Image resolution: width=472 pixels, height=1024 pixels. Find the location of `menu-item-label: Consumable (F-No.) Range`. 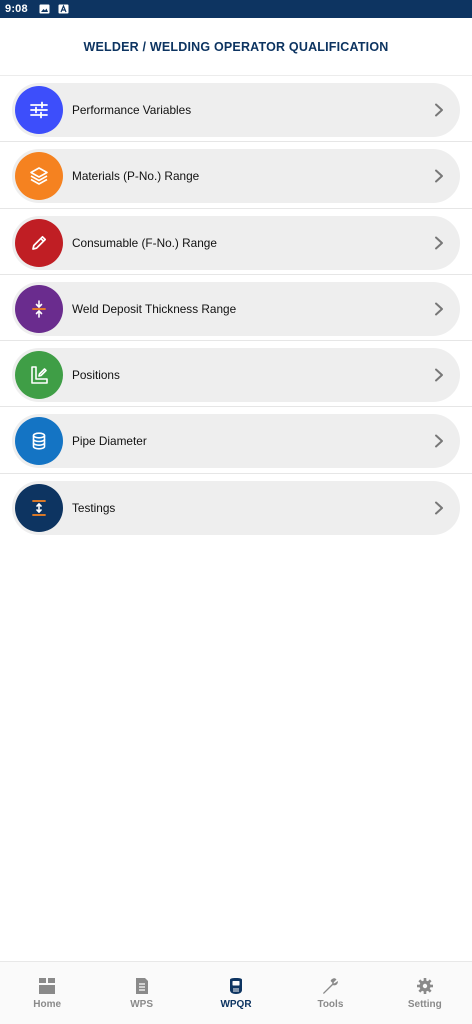

menu-item-label: Consumable (F-No.) Range is located at coordinates (144, 242).